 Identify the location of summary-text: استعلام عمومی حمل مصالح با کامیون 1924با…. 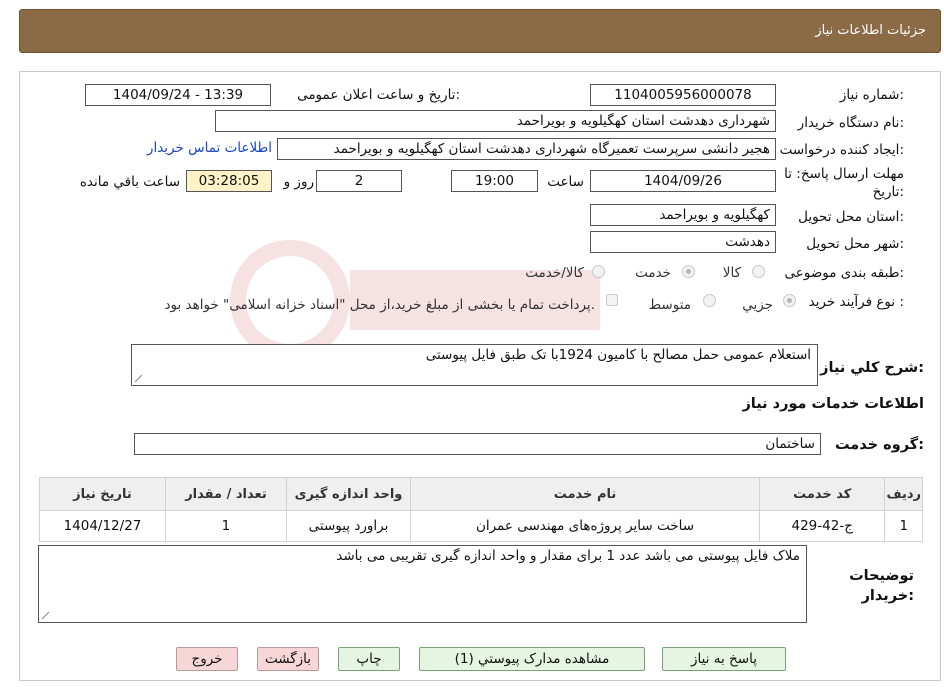
(618, 355).